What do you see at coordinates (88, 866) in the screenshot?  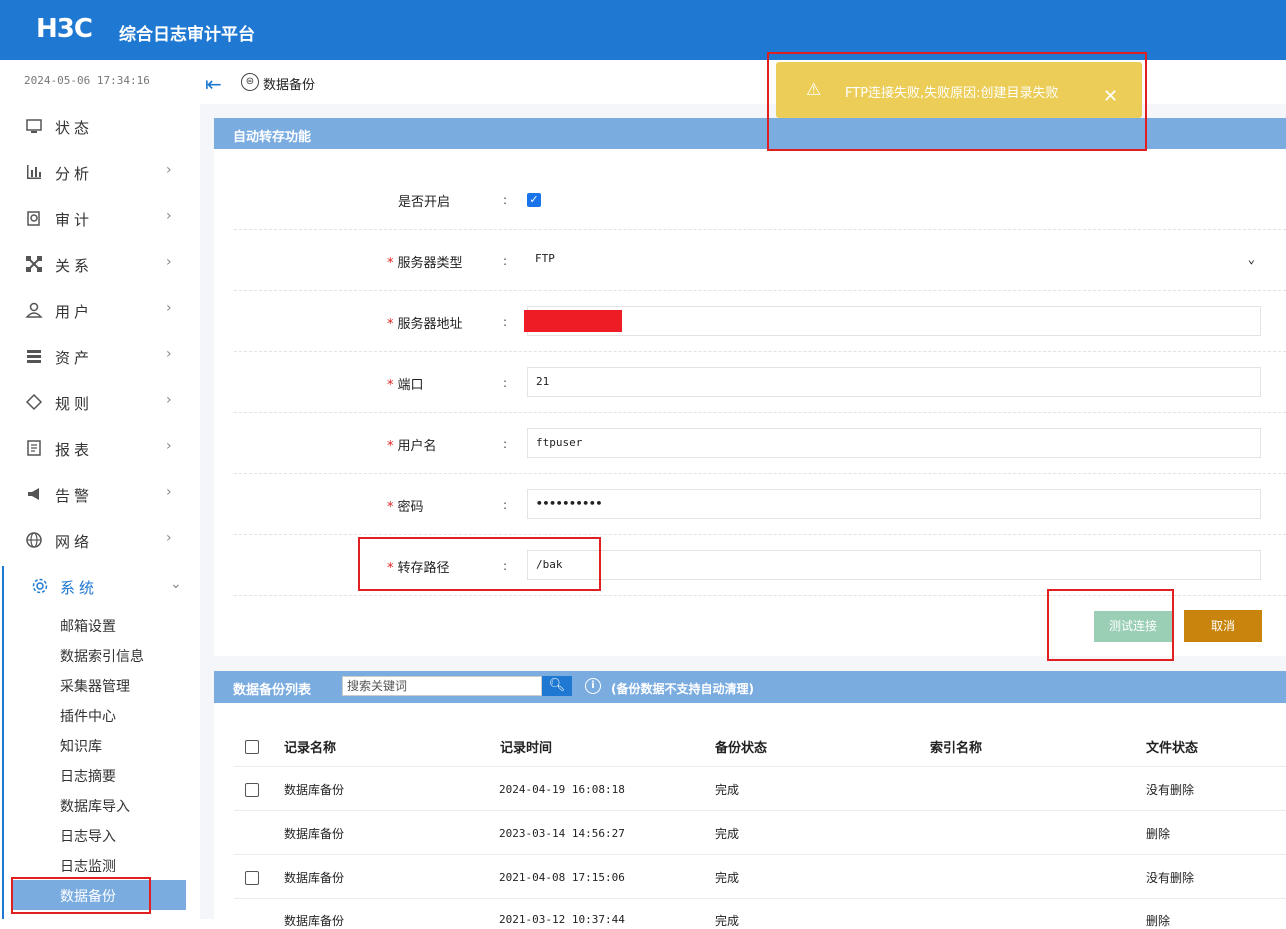 I see `sidebar-subitem-log-monitor: 日志监测` at bounding box center [88, 866].